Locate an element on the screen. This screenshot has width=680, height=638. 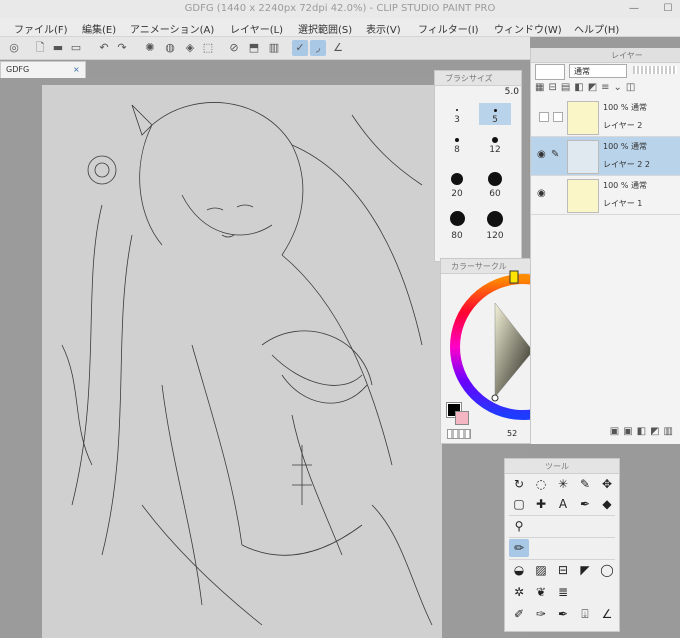
blend-mode-select: 通常 is located at coordinates (598, 71).